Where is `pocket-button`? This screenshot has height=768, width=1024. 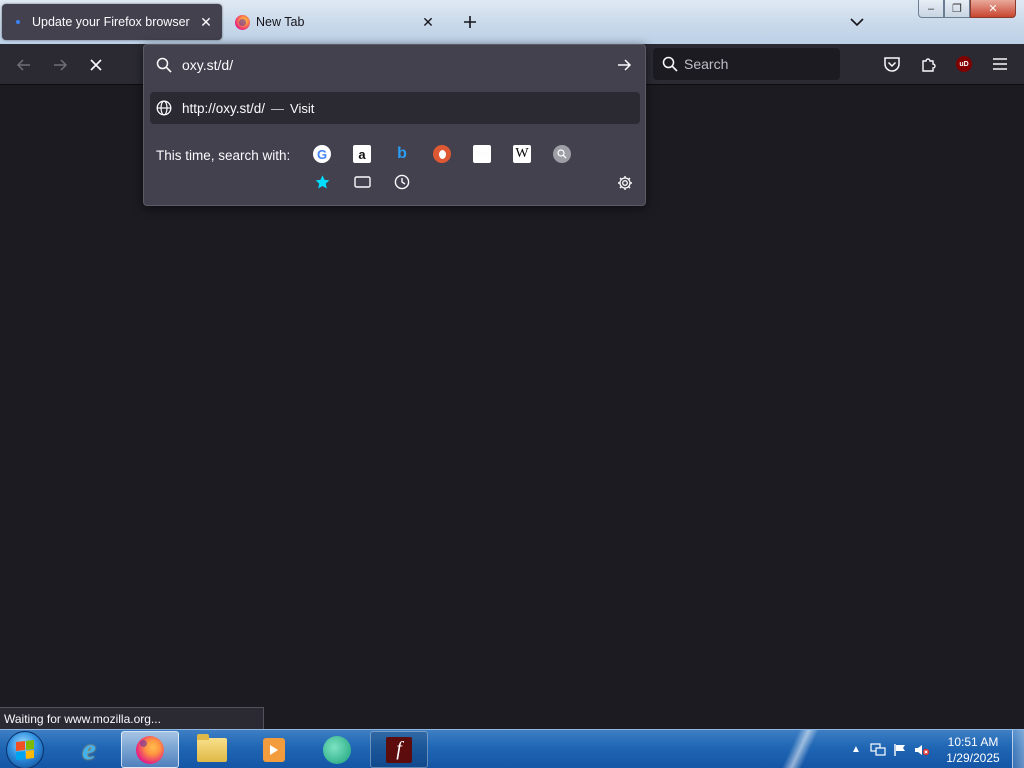 pocket-button is located at coordinates (892, 64).